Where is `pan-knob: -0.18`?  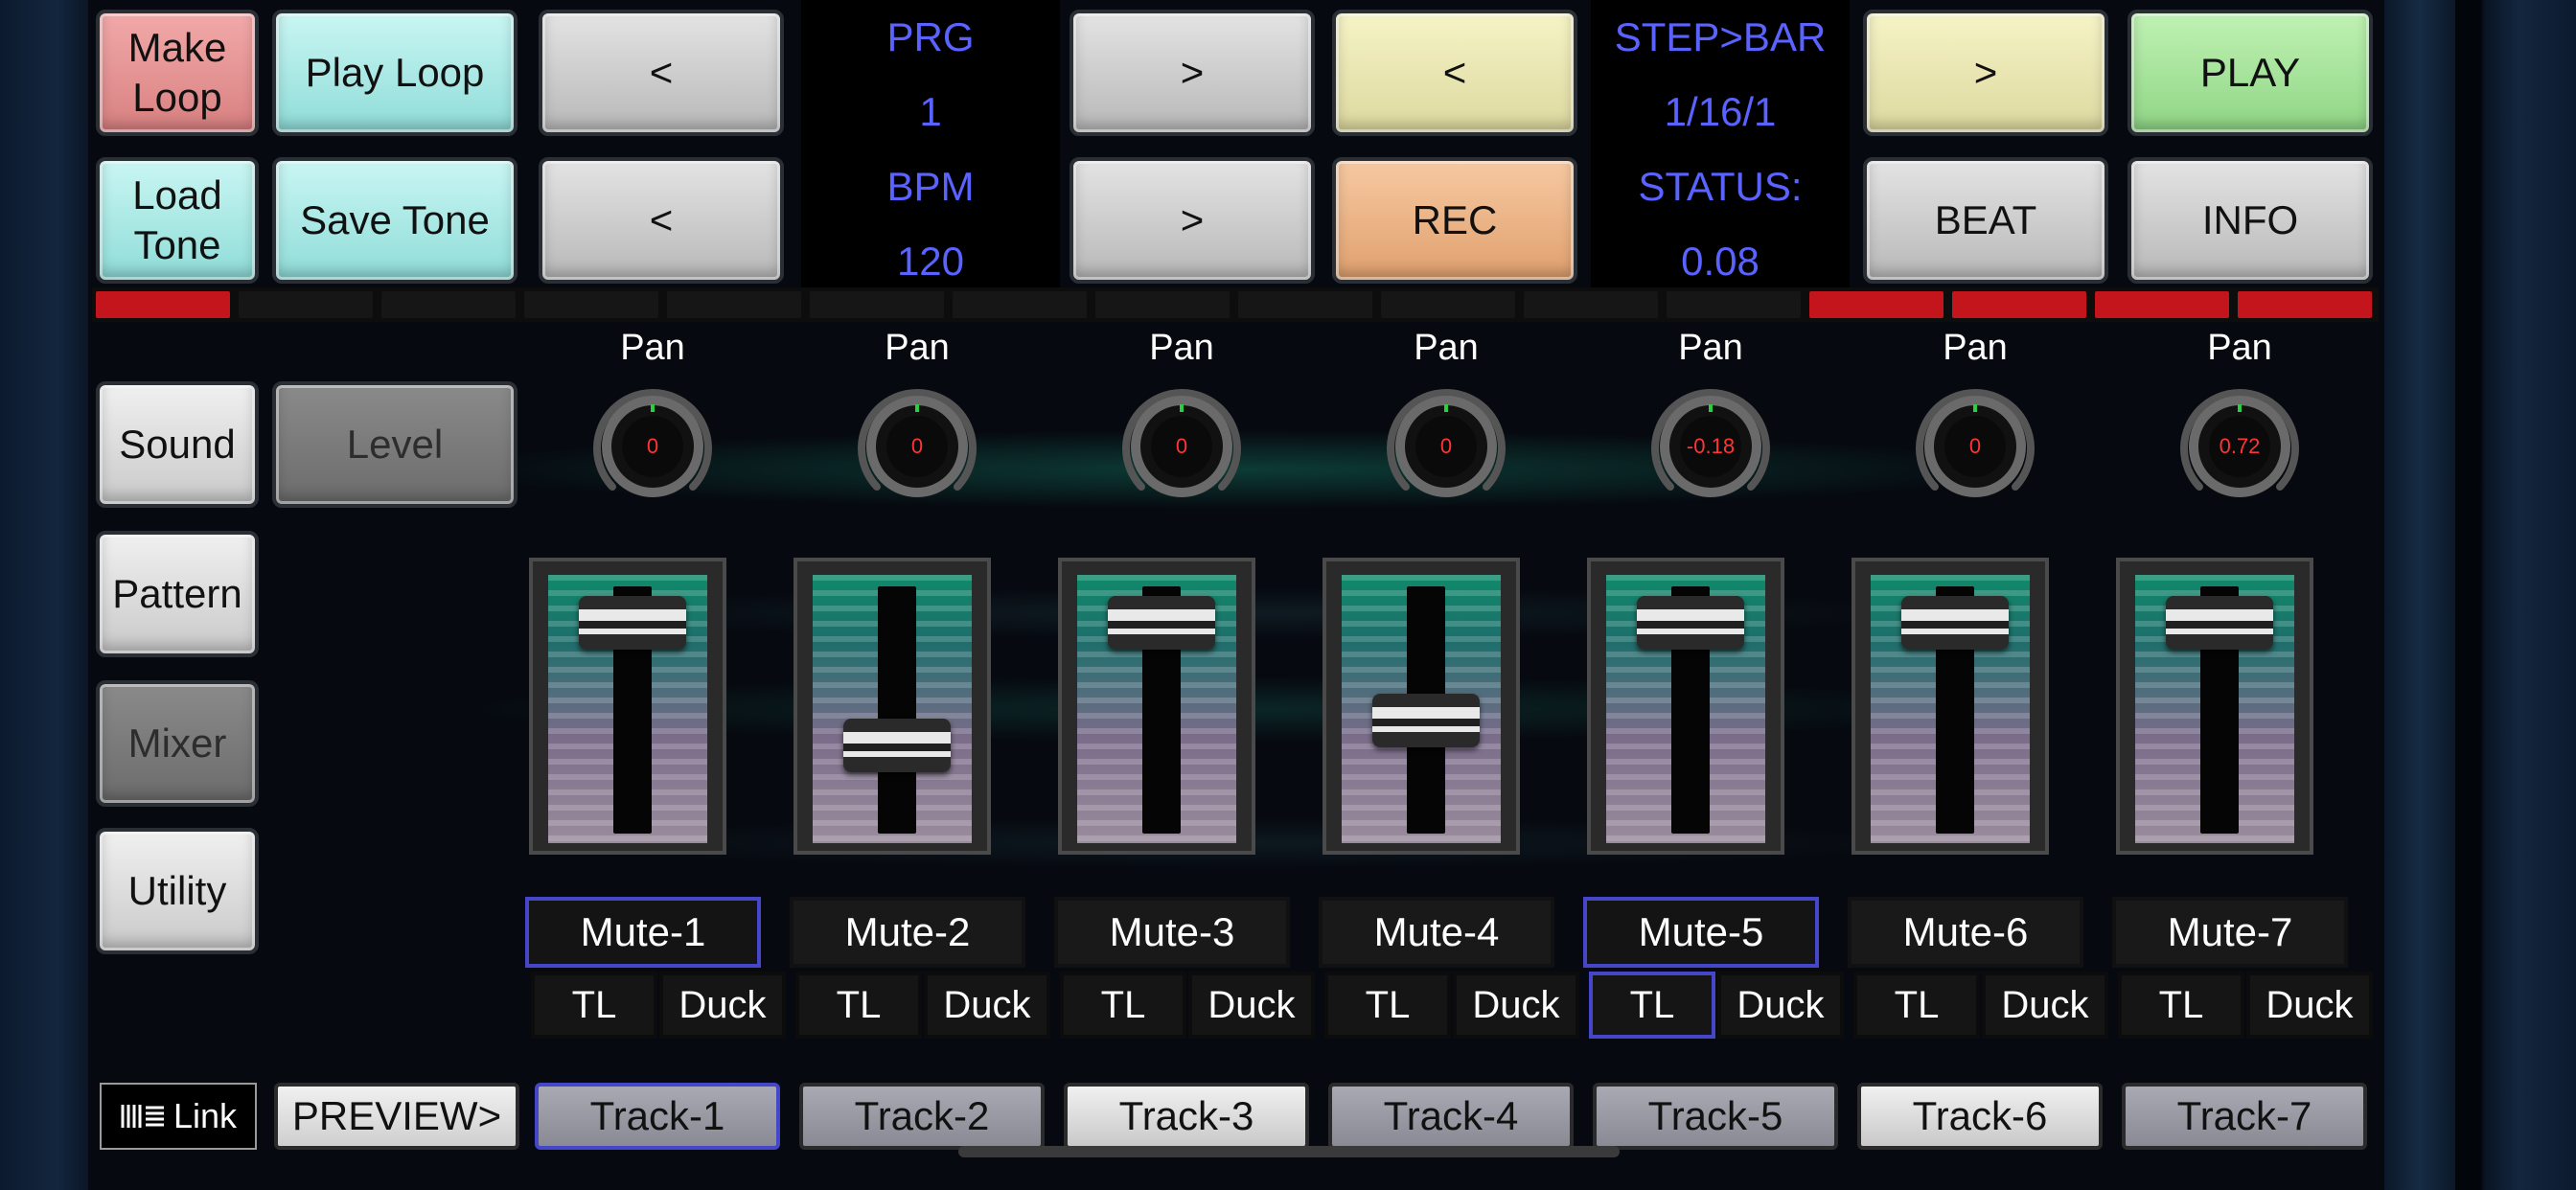 pan-knob: -0.18 is located at coordinates (1711, 447).